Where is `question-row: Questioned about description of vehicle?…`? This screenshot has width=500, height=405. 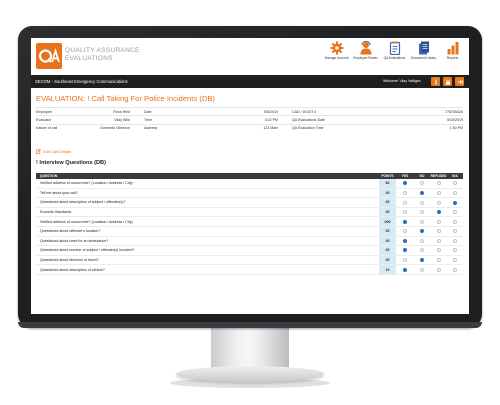 question-row: Questioned about description of vehicle?… is located at coordinates (249, 269).